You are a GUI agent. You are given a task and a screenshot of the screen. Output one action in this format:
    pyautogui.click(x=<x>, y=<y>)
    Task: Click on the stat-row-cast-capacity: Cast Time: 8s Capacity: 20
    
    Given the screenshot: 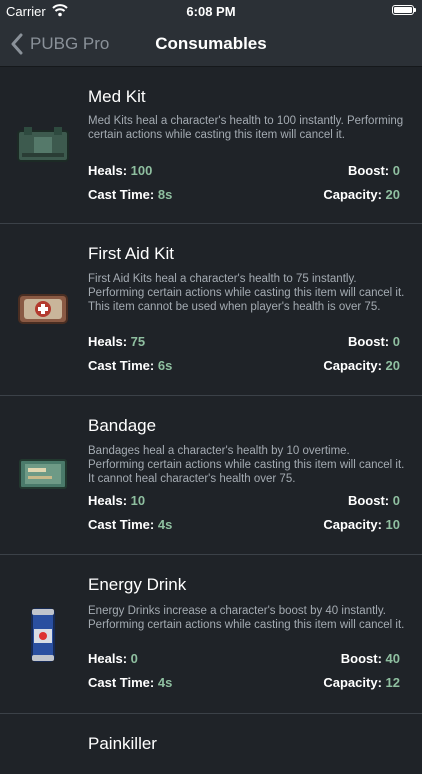 What is the action you would take?
    pyautogui.click(x=244, y=196)
    